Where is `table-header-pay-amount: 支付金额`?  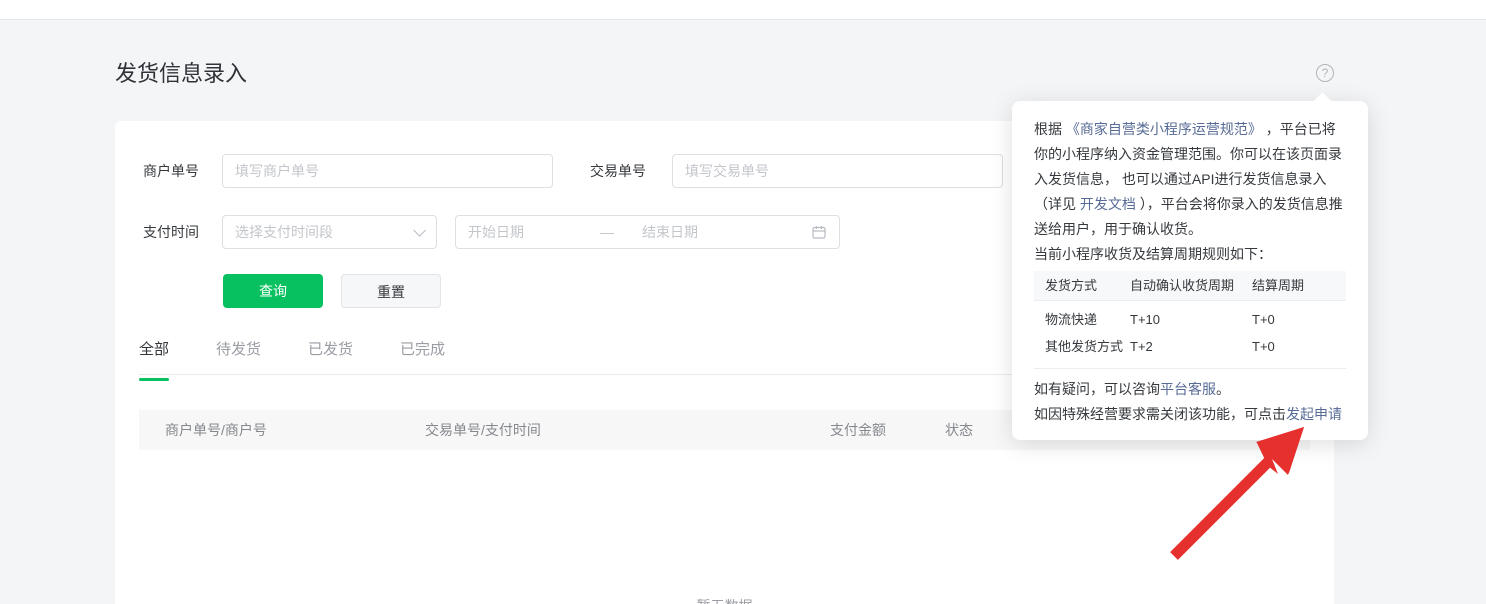
table-header-pay-amount: 支付金额 is located at coordinates (858, 430).